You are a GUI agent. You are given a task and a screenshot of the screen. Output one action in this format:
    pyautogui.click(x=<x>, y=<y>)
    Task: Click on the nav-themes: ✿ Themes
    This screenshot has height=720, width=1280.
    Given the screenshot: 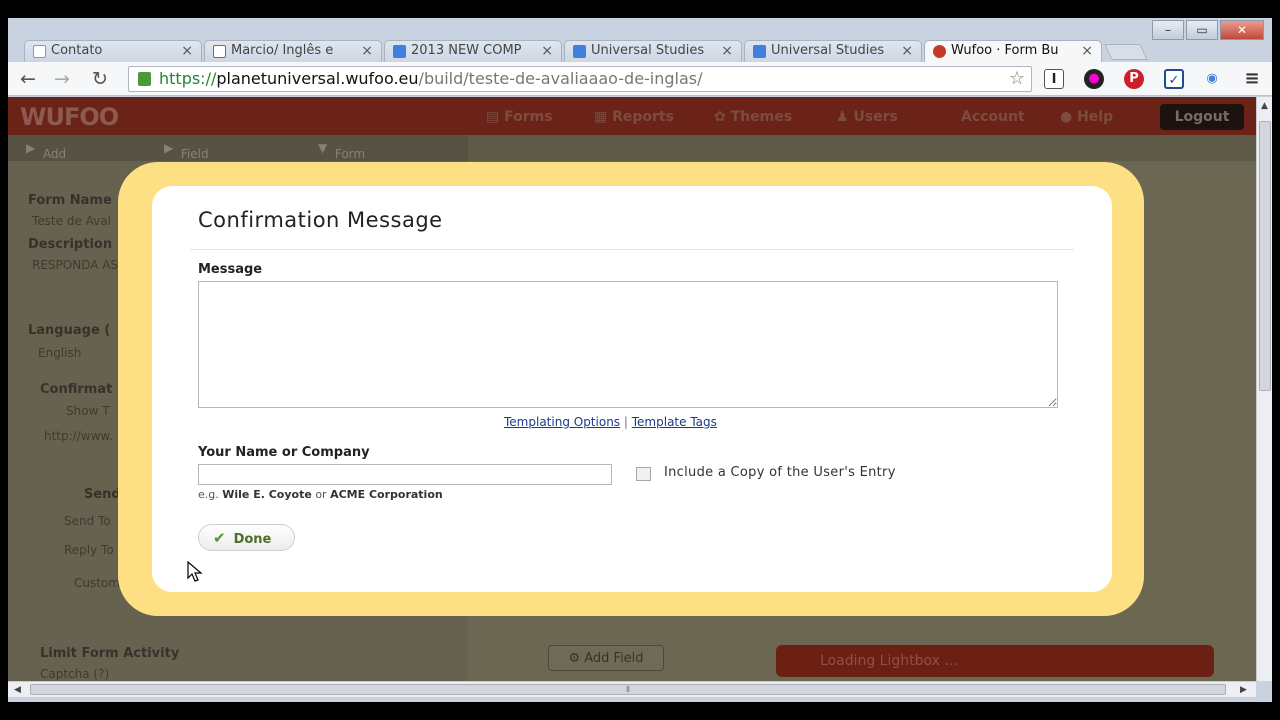 What is the action you would take?
    pyautogui.click(x=753, y=117)
    